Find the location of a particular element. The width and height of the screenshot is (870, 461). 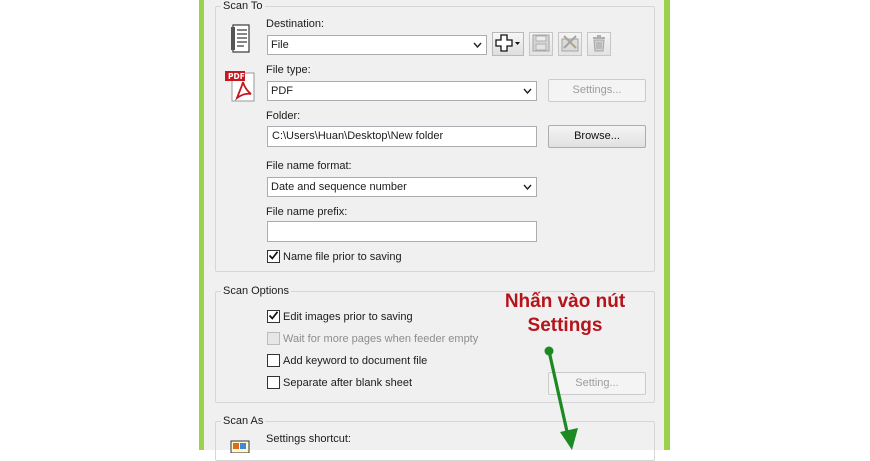

file-name-format-label: File name format: is located at coordinates (309, 166).